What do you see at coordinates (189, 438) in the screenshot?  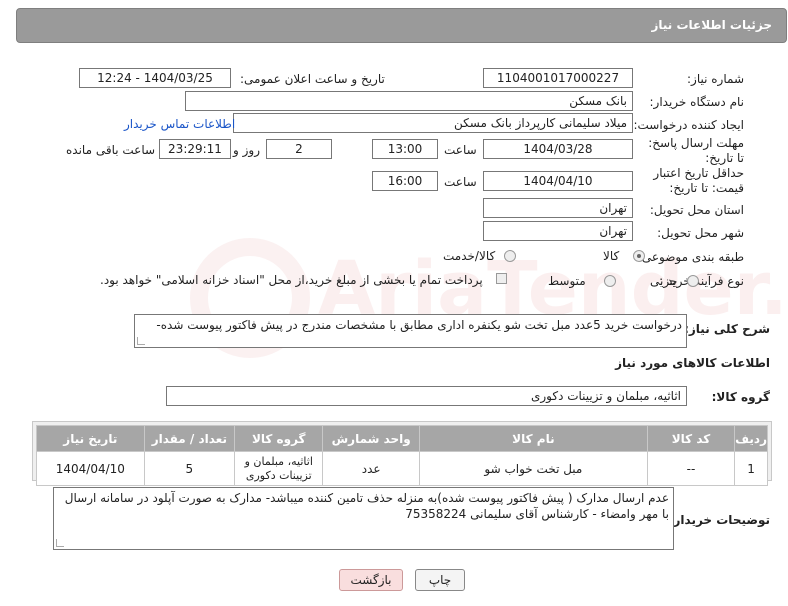 I see `col-quantity: تعداد / مقدار` at bounding box center [189, 438].